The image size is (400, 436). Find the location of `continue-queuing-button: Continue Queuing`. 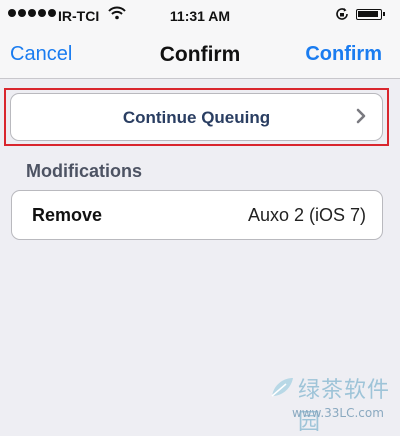

continue-queuing-button: Continue Queuing is located at coordinates (196, 117).